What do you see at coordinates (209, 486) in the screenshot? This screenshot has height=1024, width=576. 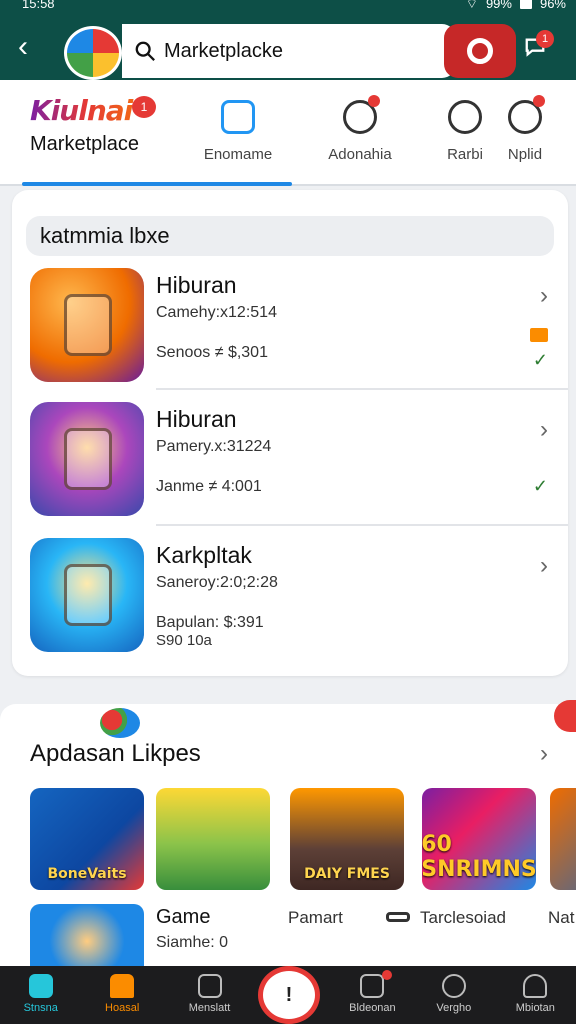 I see `item-price: Janme ≠ 4:001` at bounding box center [209, 486].